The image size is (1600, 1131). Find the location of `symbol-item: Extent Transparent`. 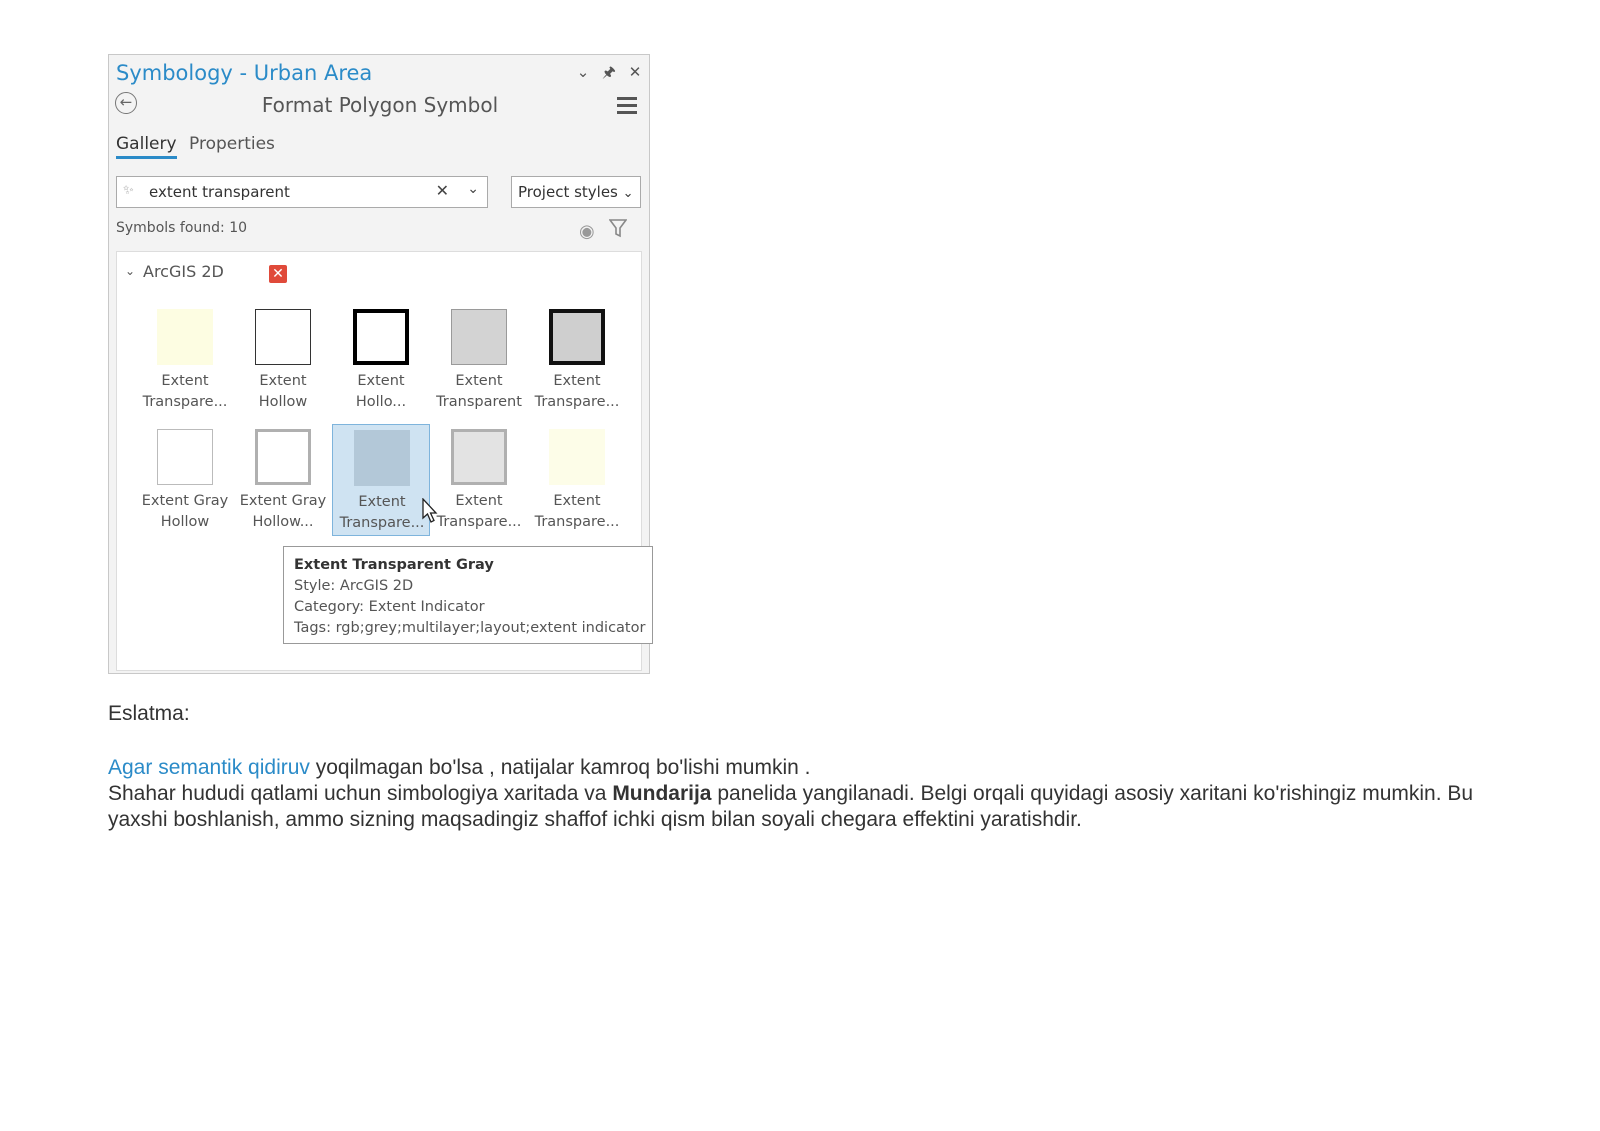

symbol-item: Extent Transparent is located at coordinates (479, 360).